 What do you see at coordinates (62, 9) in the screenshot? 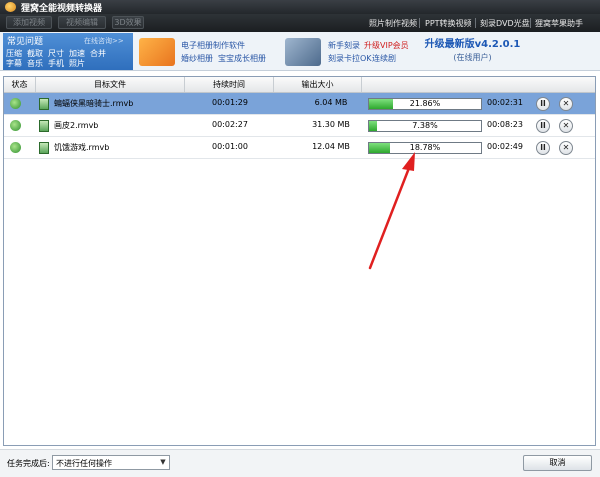
I see `window-title: 狸窝全能视频转换器` at bounding box center [62, 9].